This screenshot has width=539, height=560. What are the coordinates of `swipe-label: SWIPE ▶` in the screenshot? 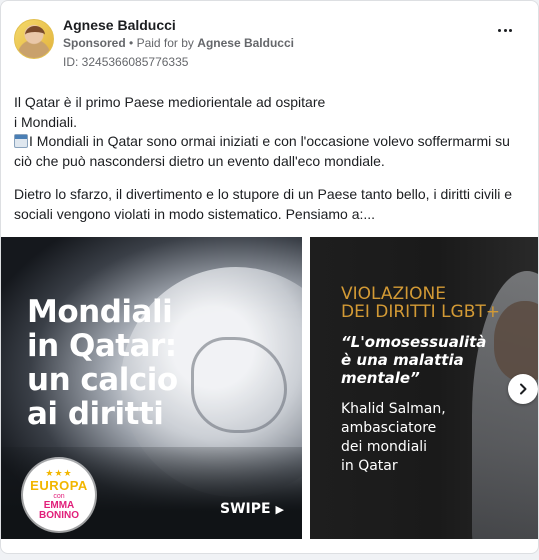 It's located at (252, 509).